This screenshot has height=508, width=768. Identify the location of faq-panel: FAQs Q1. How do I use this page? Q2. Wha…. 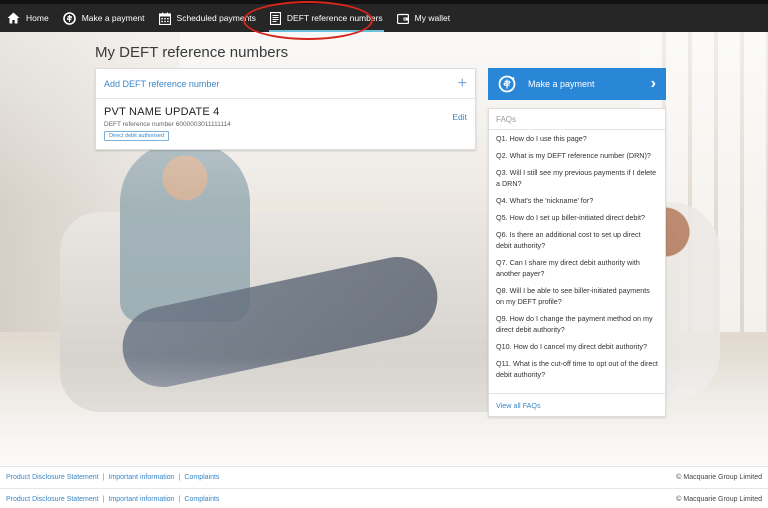
(577, 262).